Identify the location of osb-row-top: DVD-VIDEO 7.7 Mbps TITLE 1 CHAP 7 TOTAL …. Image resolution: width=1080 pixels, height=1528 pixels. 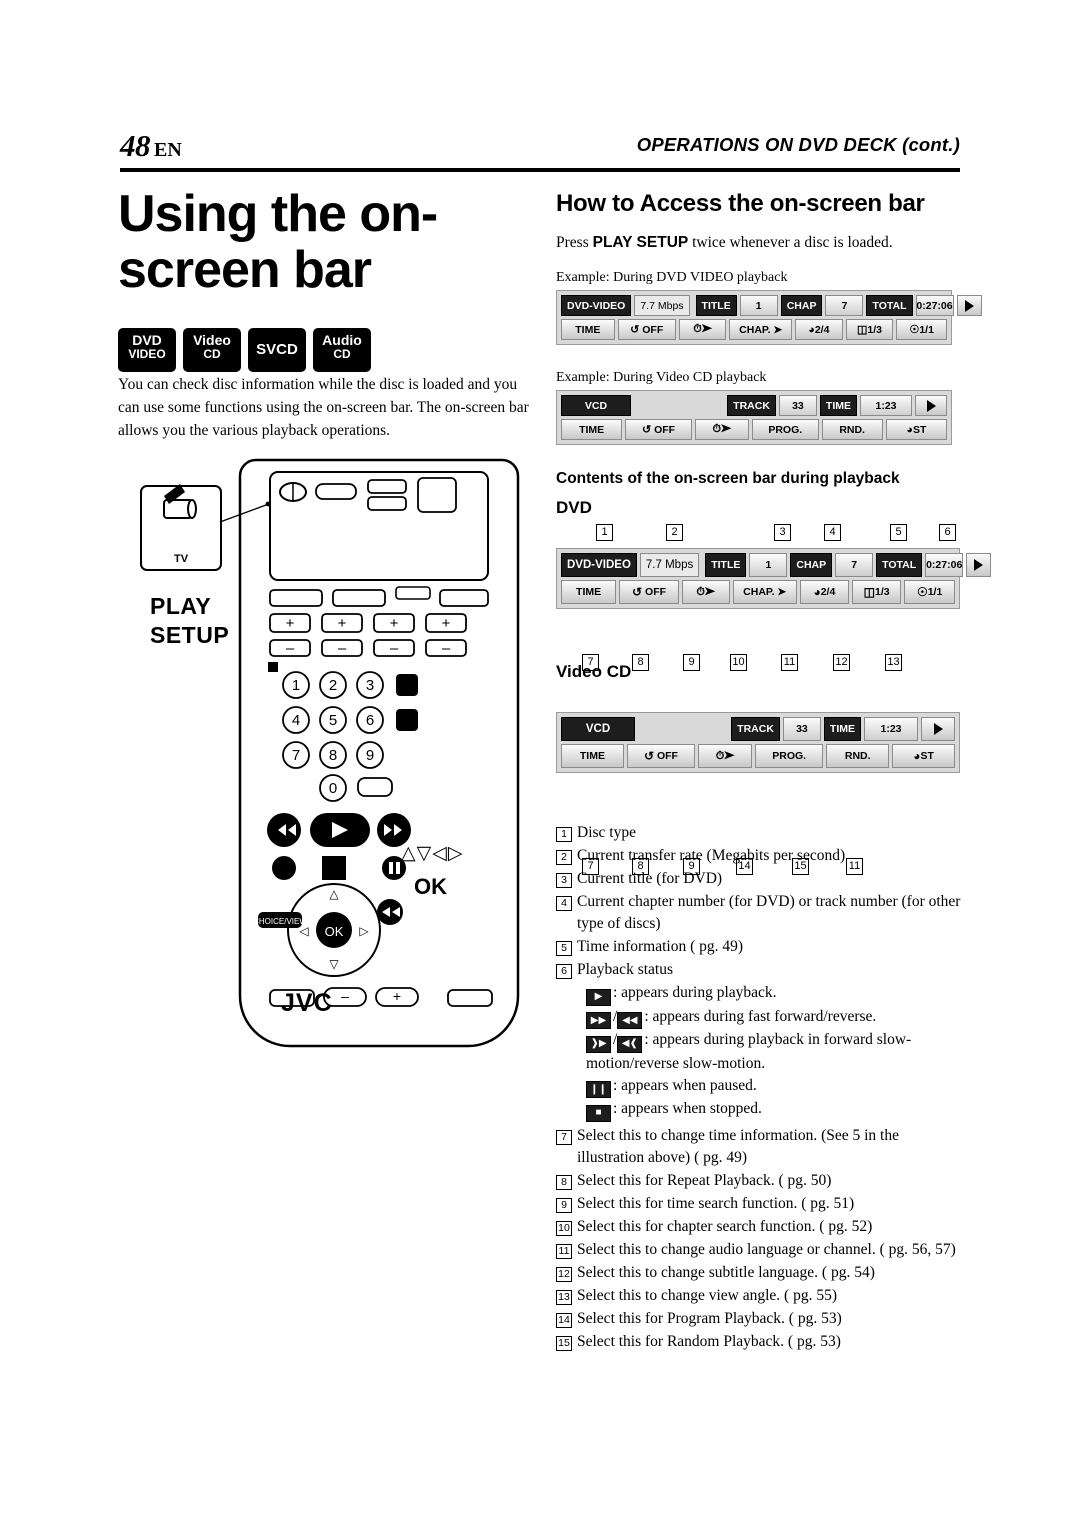
(771, 305).